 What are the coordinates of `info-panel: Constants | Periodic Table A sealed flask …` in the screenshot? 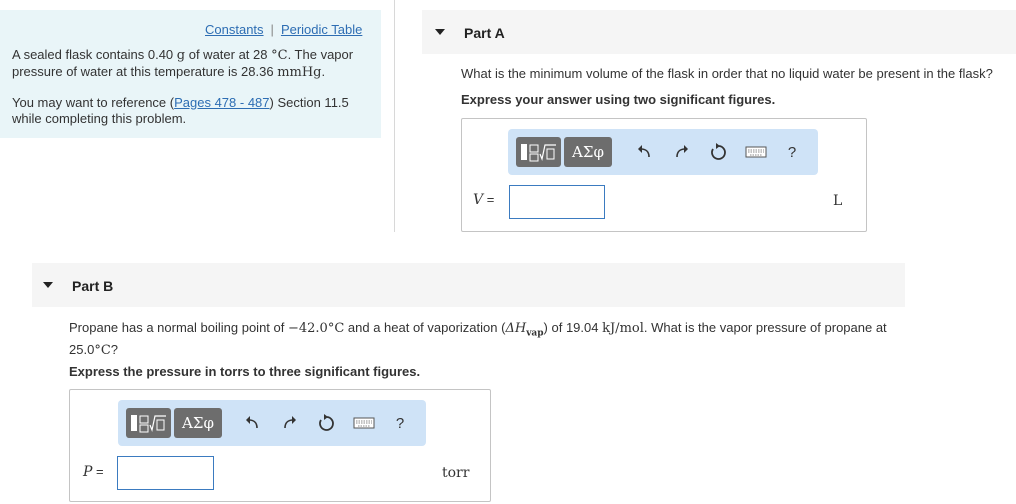 It's located at (190, 74).